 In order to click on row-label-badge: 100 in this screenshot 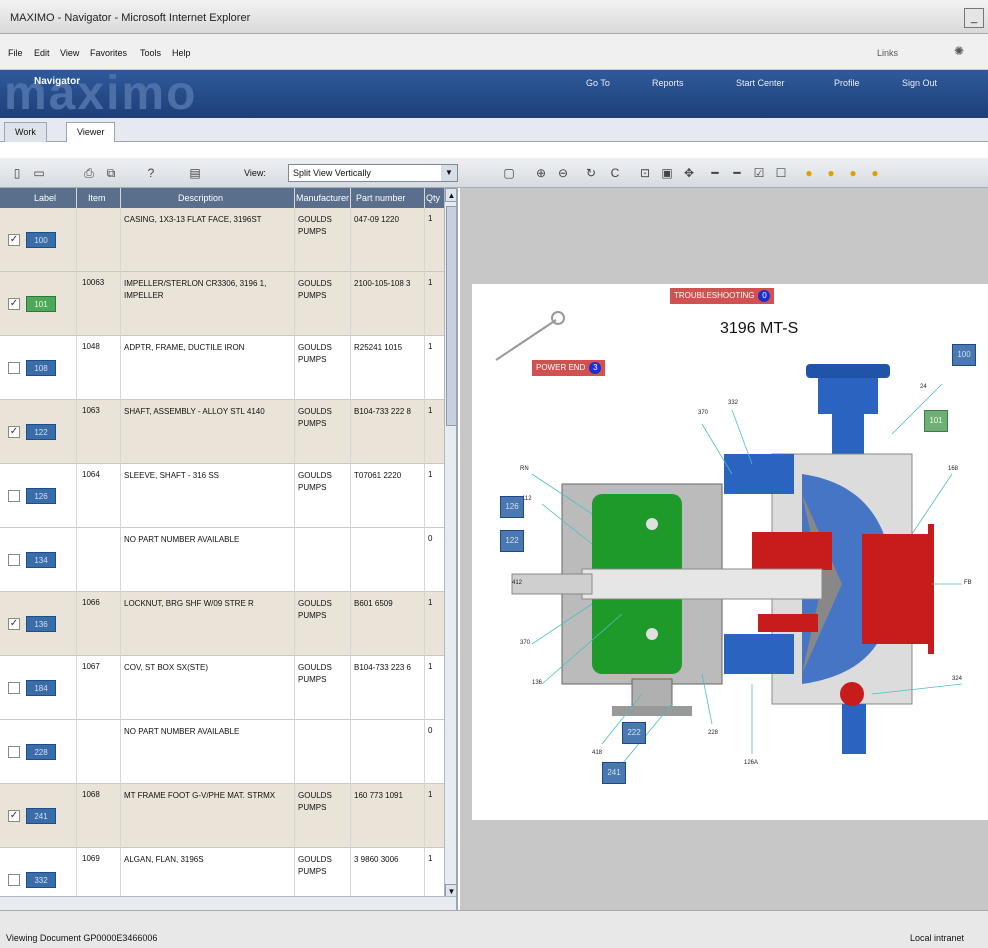, I will do `click(41, 240)`.